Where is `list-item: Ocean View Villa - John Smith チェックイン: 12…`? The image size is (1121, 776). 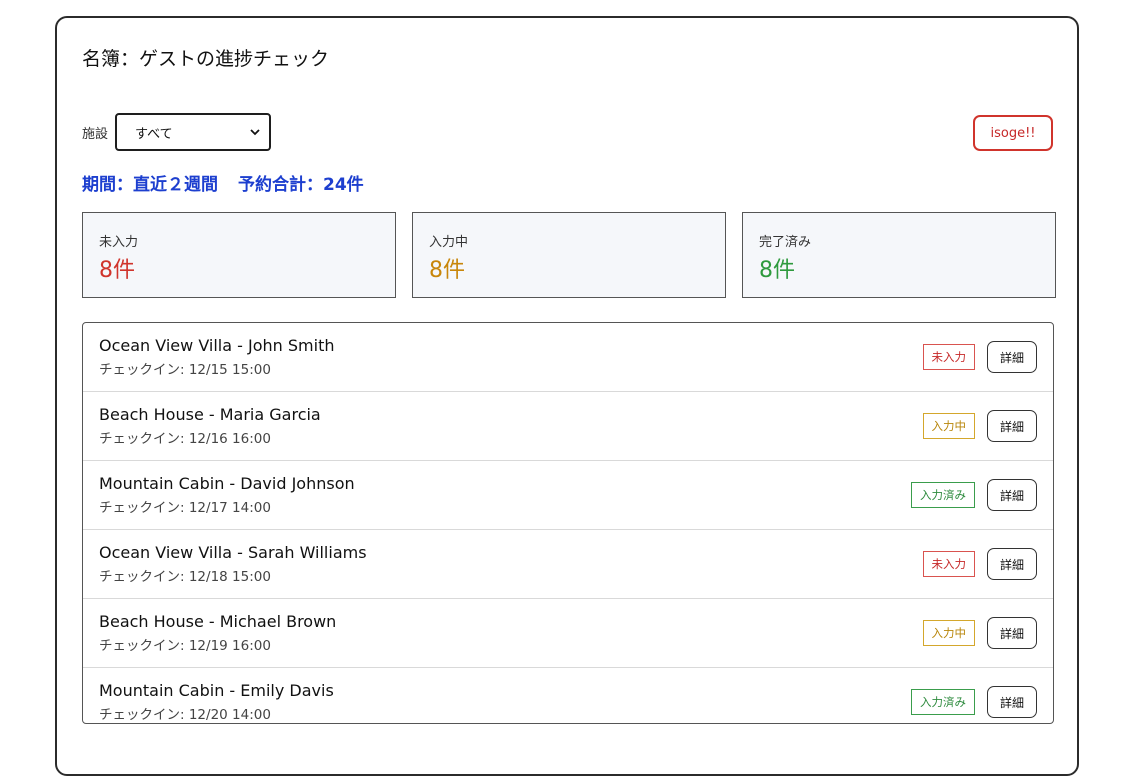 list-item: Ocean View Villa - John Smith チェックイン: 12… is located at coordinates (568, 357).